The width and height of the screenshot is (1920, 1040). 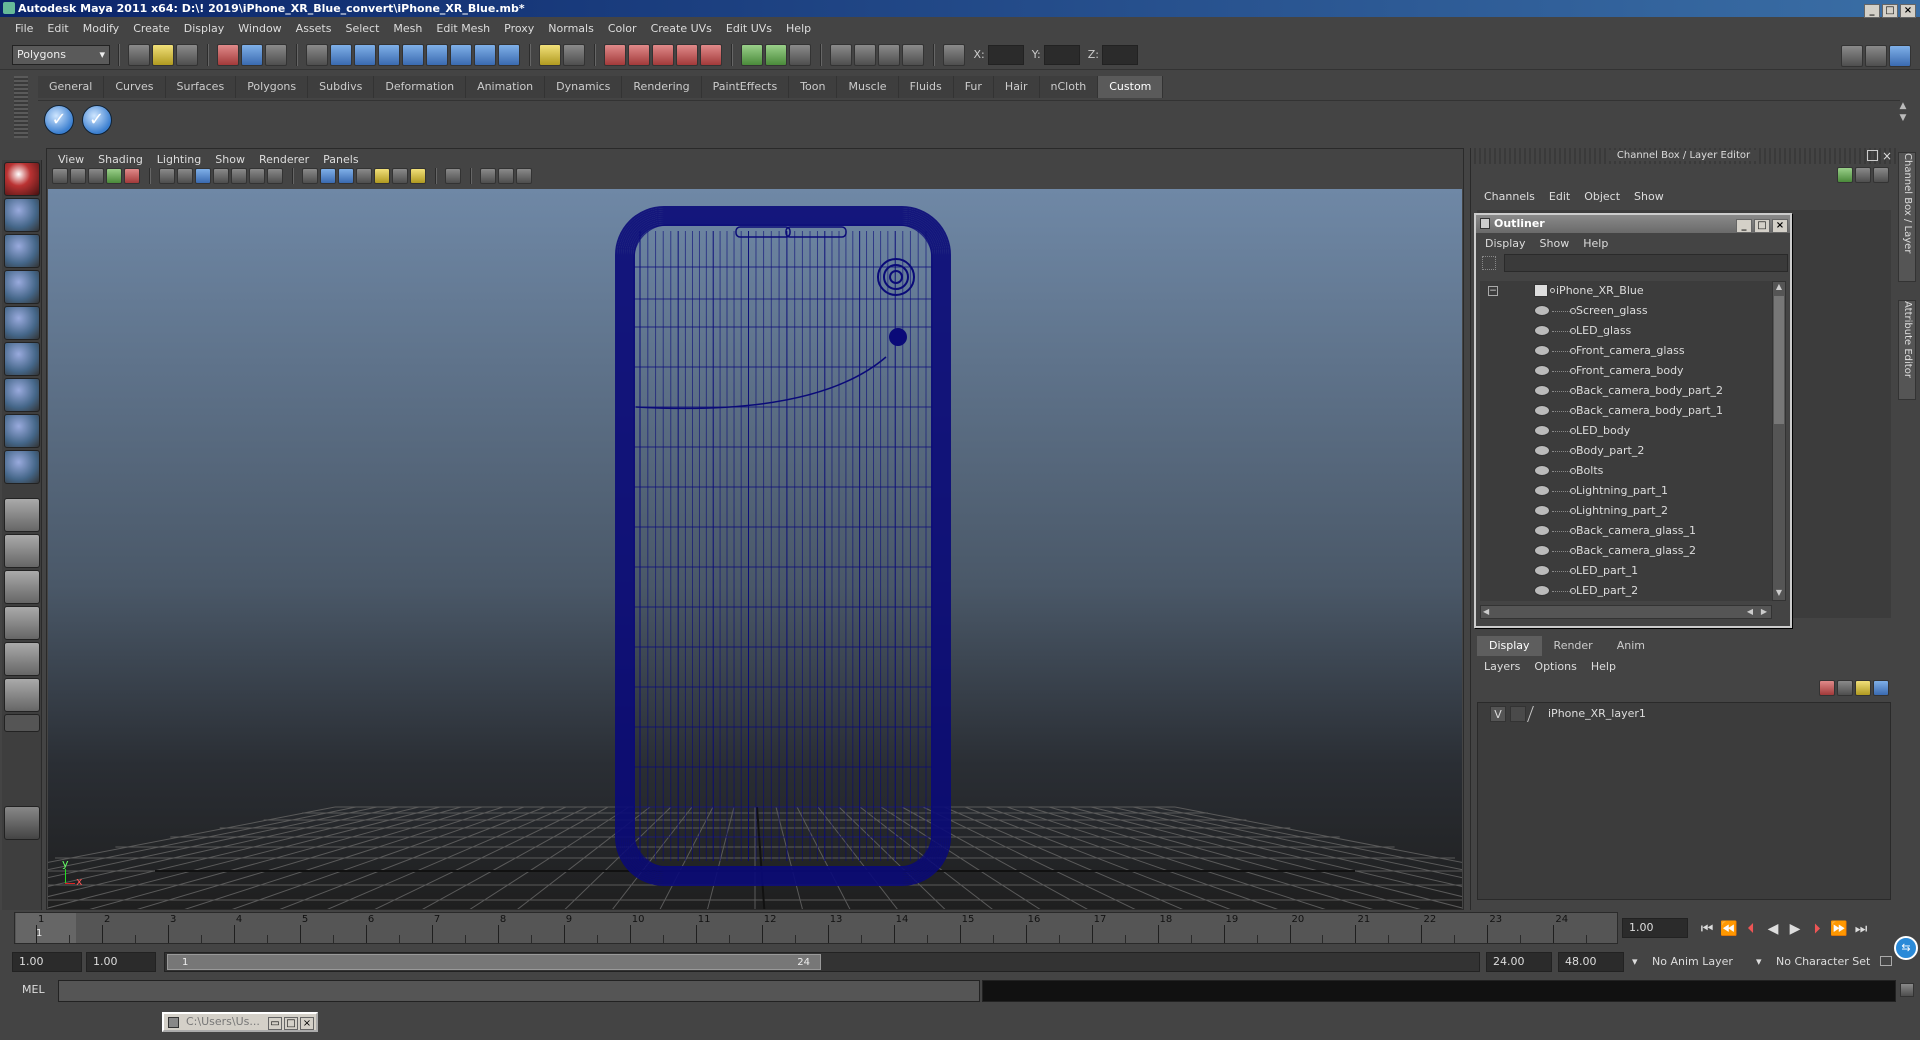 What do you see at coordinates (21, 395) in the screenshot?
I see `manipulator-tool-icon` at bounding box center [21, 395].